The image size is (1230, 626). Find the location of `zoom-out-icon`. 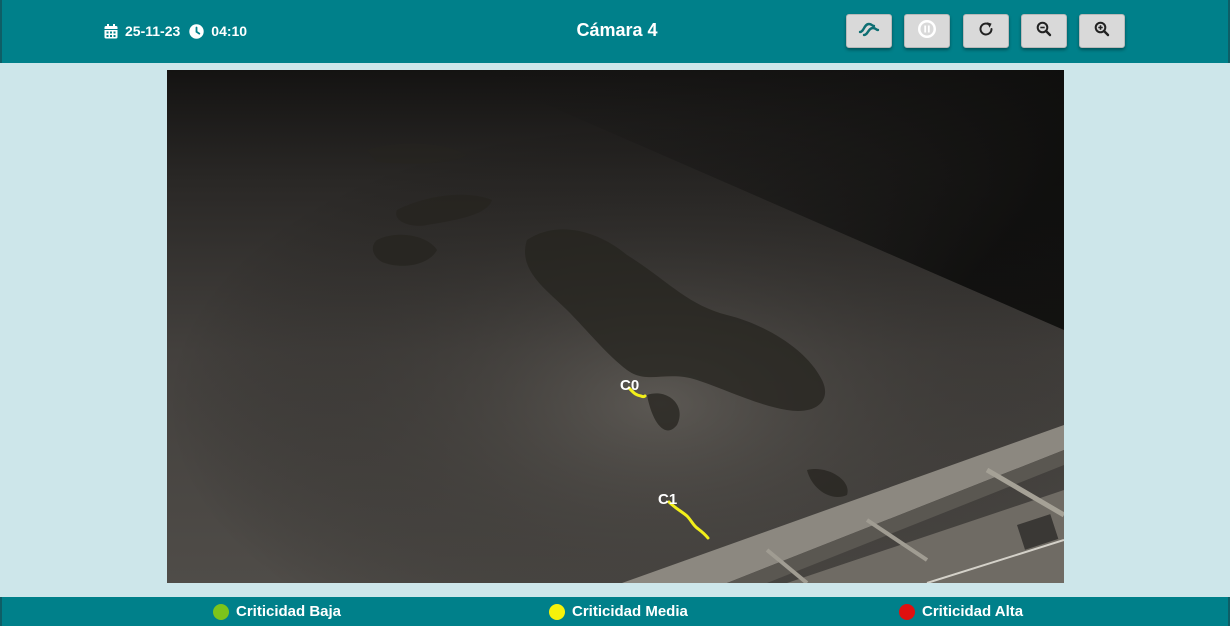

zoom-out-icon is located at coordinates (1044, 31).